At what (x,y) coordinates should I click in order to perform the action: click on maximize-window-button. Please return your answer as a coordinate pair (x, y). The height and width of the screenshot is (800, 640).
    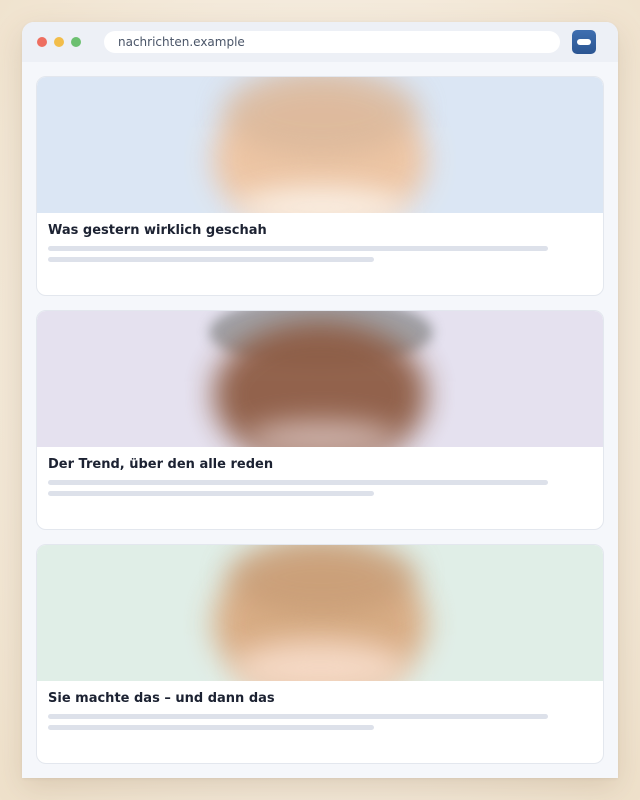
    Looking at the image, I should click on (76, 42).